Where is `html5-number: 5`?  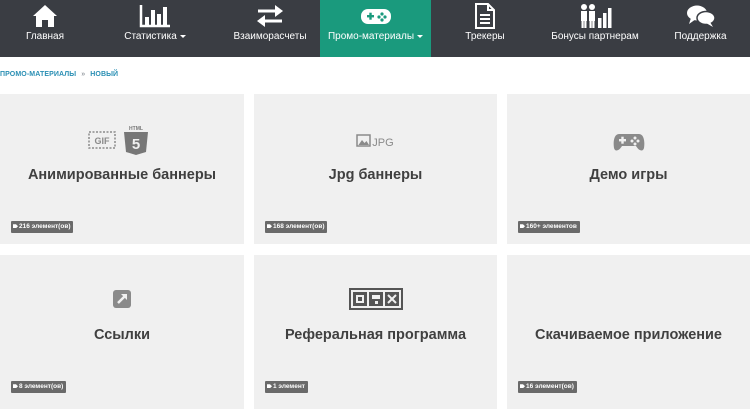
html5-number: 5 is located at coordinates (136, 144).